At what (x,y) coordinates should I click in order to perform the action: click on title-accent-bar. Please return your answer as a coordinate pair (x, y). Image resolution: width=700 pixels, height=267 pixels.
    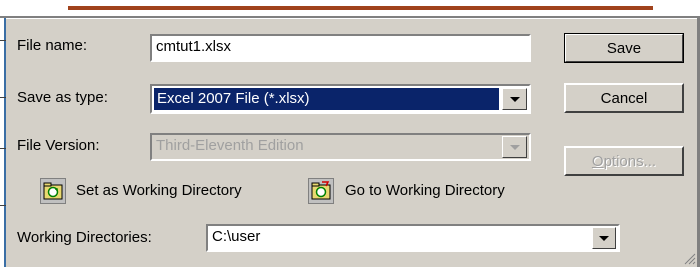
    Looking at the image, I should click on (360, 8).